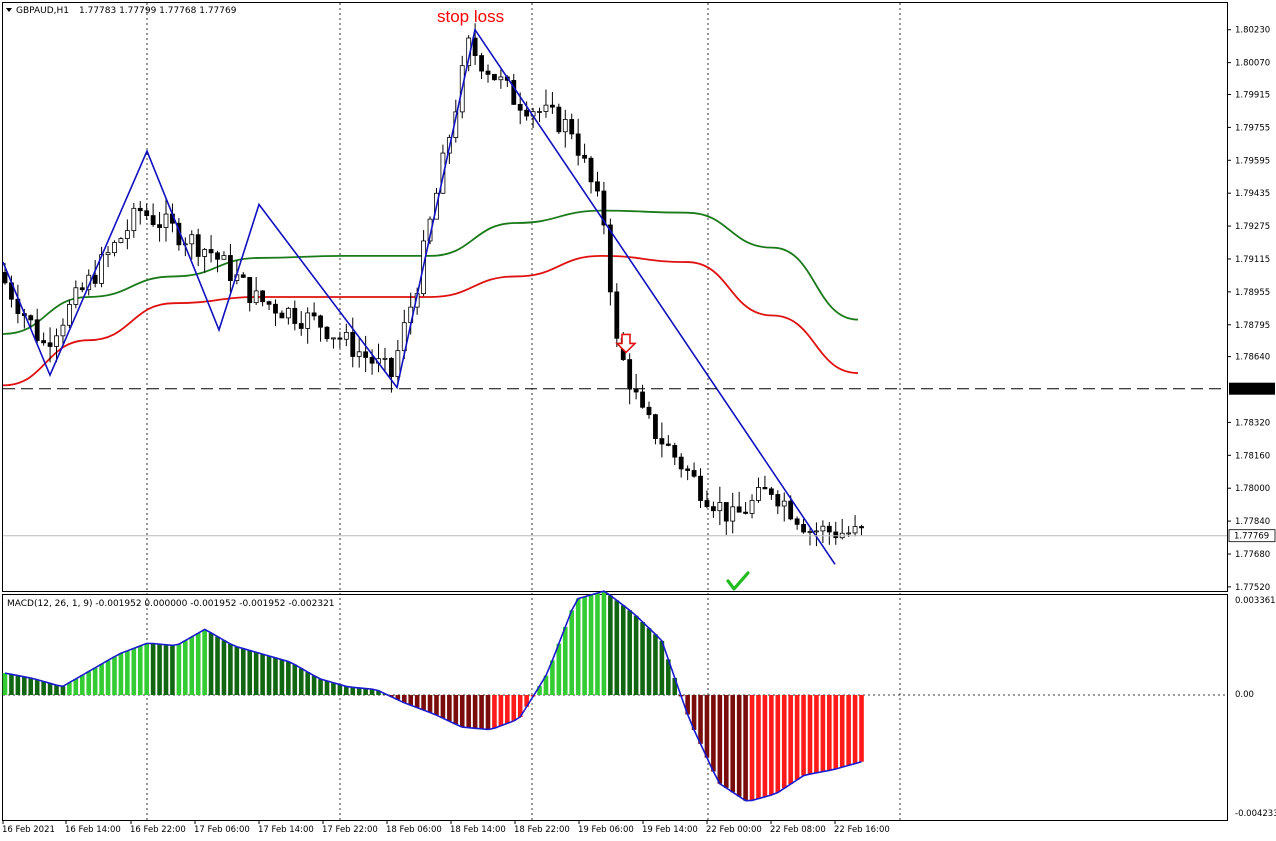 Image resolution: width=1276 pixels, height=841 pixels. What do you see at coordinates (286, 830) in the screenshot?
I see `time-tick-label: 17 Feb 14:00` at bounding box center [286, 830].